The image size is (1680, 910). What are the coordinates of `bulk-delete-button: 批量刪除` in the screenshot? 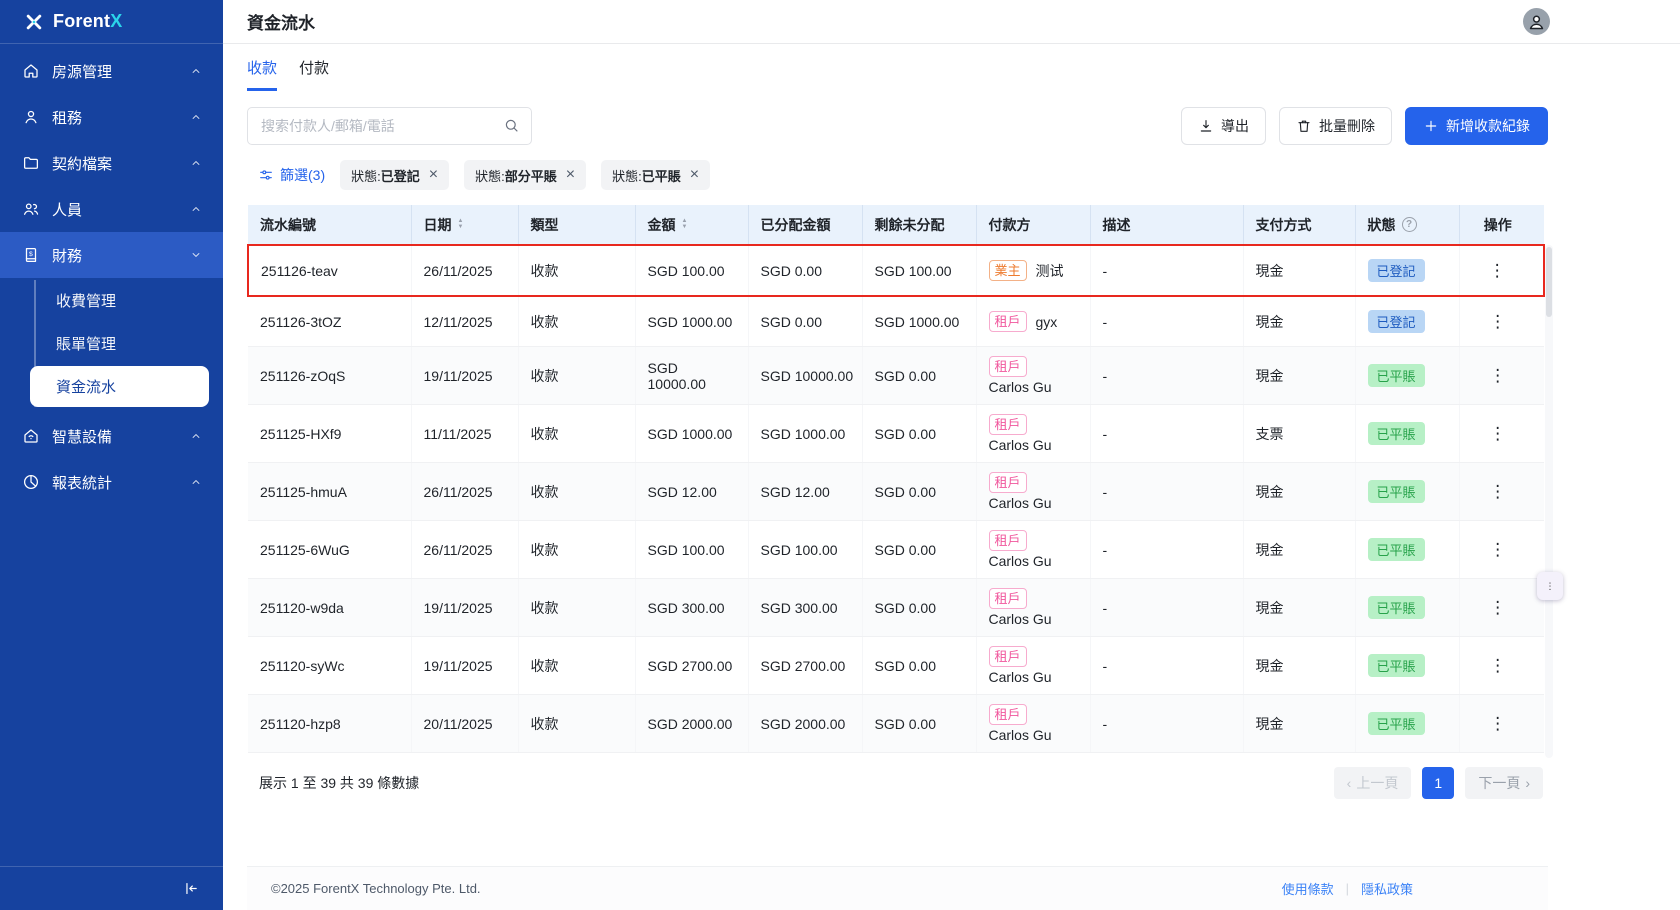 It's located at (1335, 126).